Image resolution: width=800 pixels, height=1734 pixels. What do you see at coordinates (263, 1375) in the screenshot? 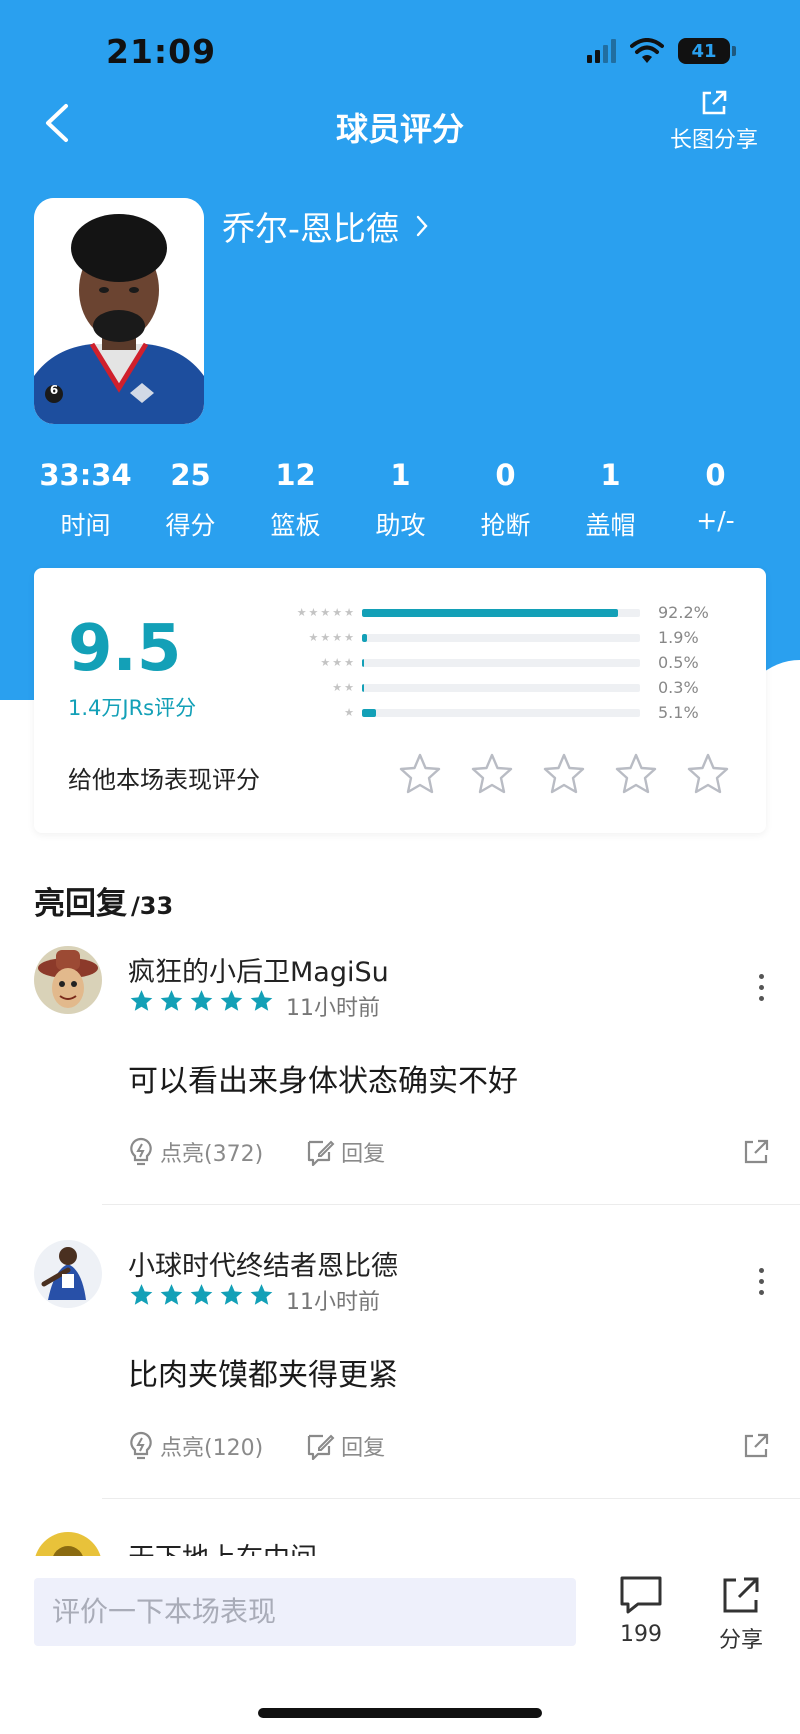
I see `comment-text: 比肉夹馍都夹得更紧` at bounding box center [263, 1375].